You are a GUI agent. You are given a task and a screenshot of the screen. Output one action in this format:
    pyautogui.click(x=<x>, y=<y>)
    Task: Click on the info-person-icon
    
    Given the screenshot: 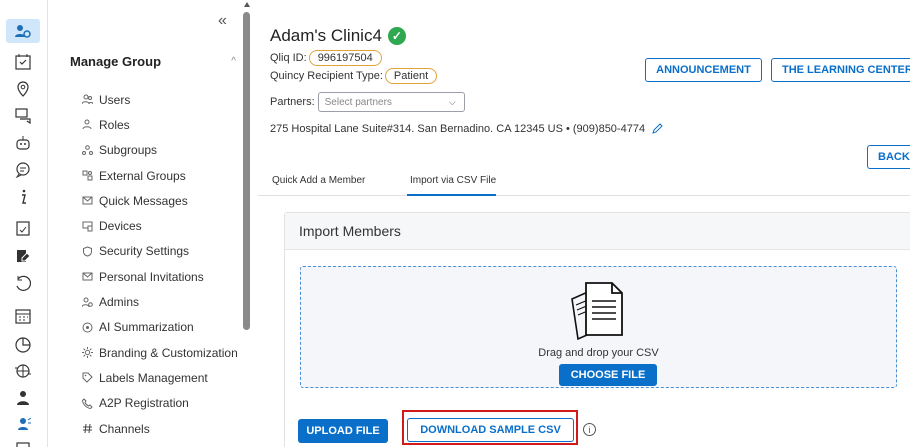 What is the action you would take?
    pyautogui.click(x=23, y=197)
    